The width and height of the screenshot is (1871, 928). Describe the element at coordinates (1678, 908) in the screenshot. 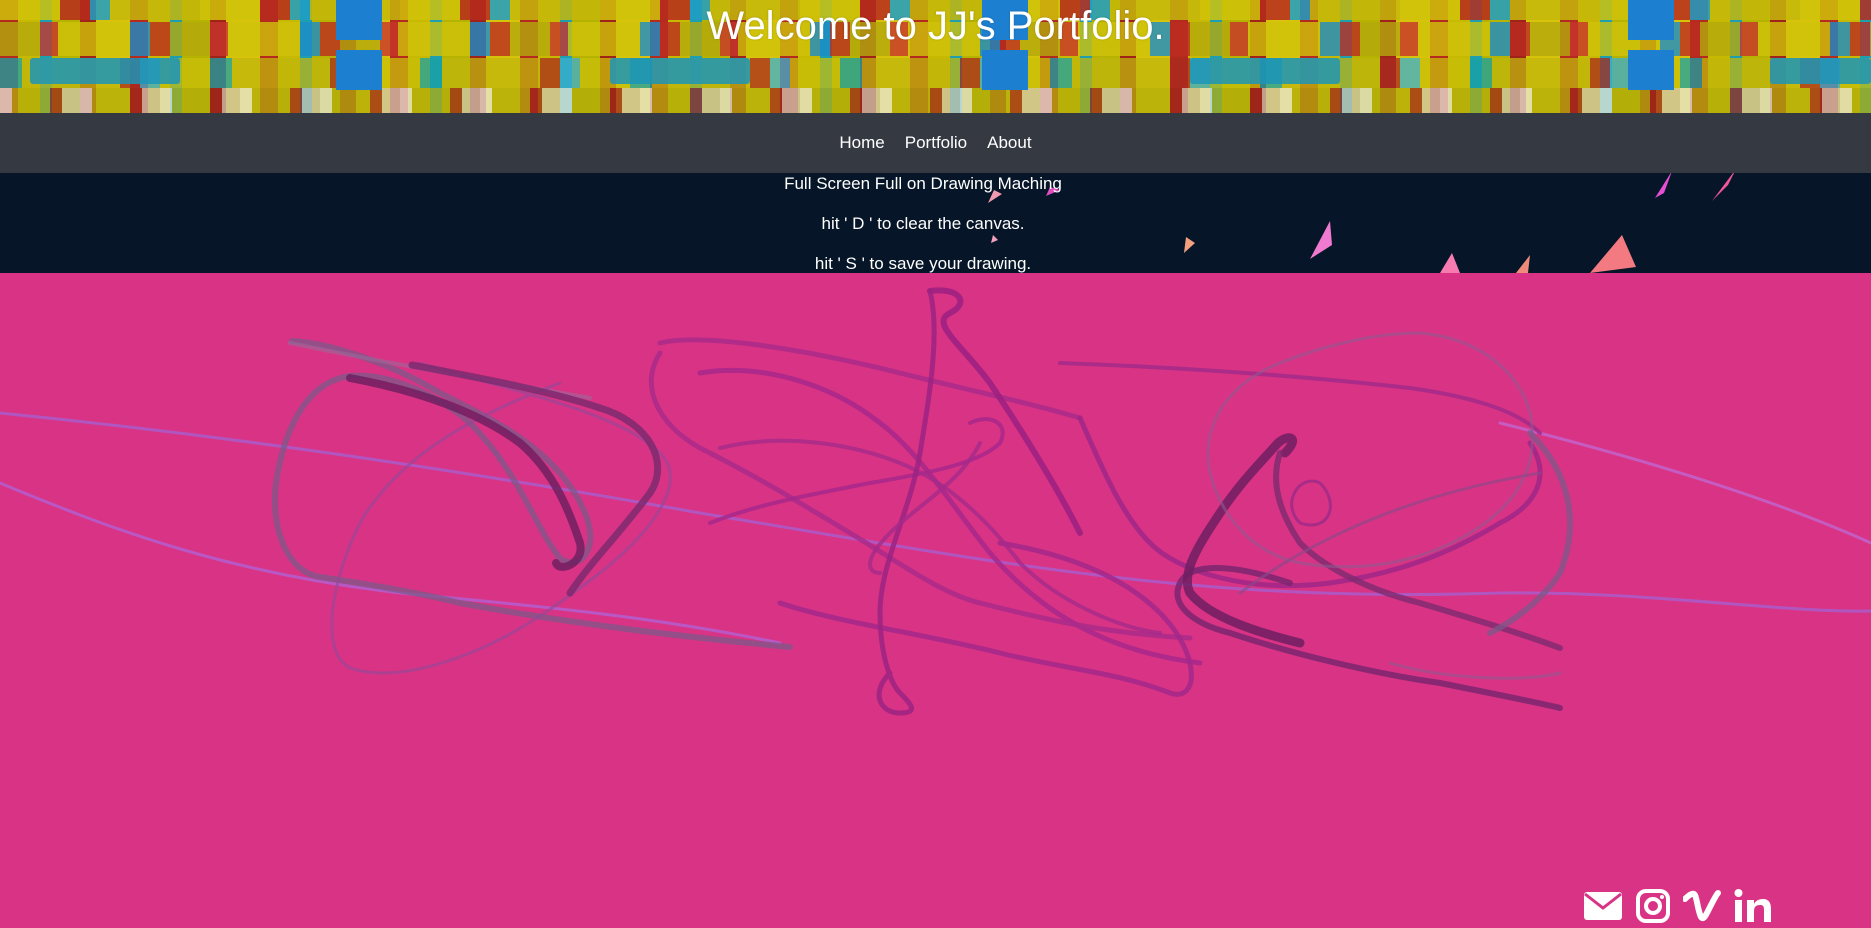

I see `social-links` at that location.